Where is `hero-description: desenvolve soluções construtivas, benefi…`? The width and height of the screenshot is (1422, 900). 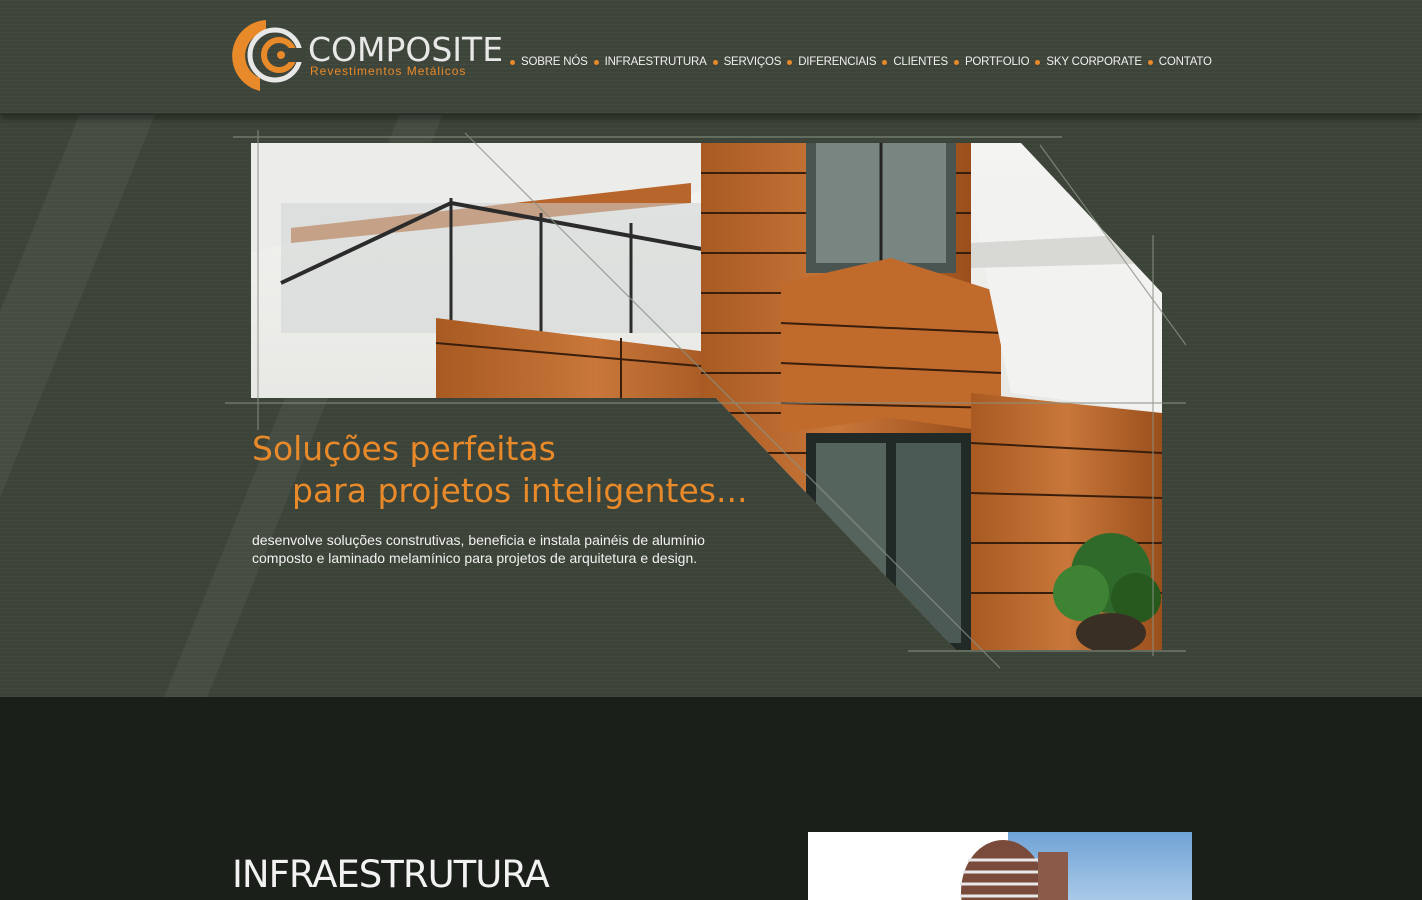
hero-description: desenvolve soluções construtivas, benefi… is located at coordinates (478, 549).